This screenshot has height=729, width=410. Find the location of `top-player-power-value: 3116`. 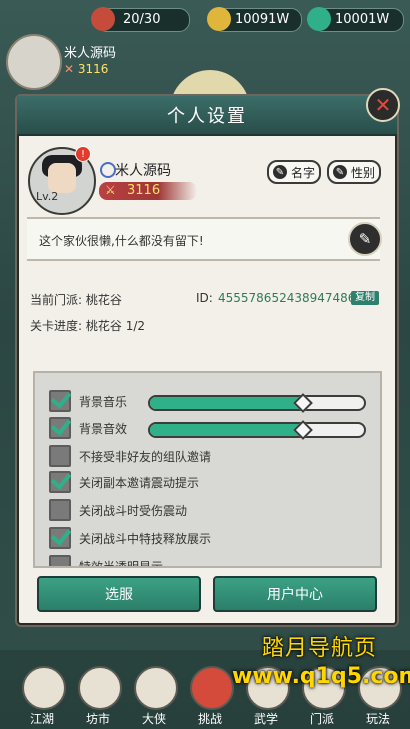

top-player-power-value: 3116 is located at coordinates (93, 69).